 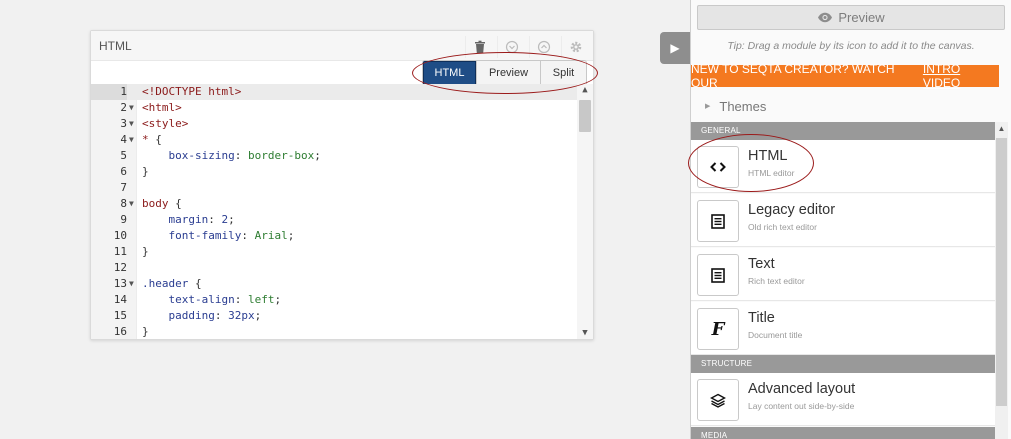 What do you see at coordinates (771, 173) in the screenshot?
I see `module-desc: HTML editor` at bounding box center [771, 173].